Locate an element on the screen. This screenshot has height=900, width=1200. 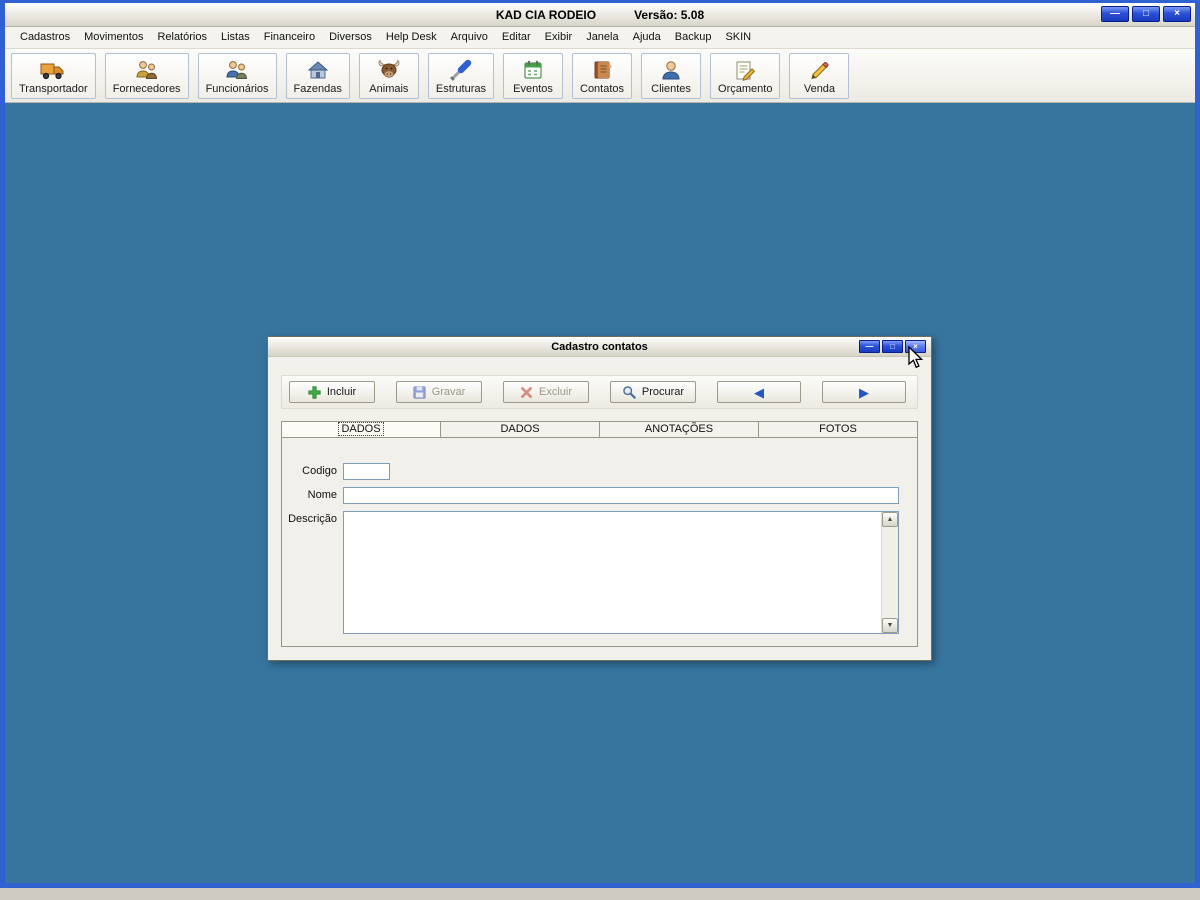
search-icon is located at coordinates (629, 392).